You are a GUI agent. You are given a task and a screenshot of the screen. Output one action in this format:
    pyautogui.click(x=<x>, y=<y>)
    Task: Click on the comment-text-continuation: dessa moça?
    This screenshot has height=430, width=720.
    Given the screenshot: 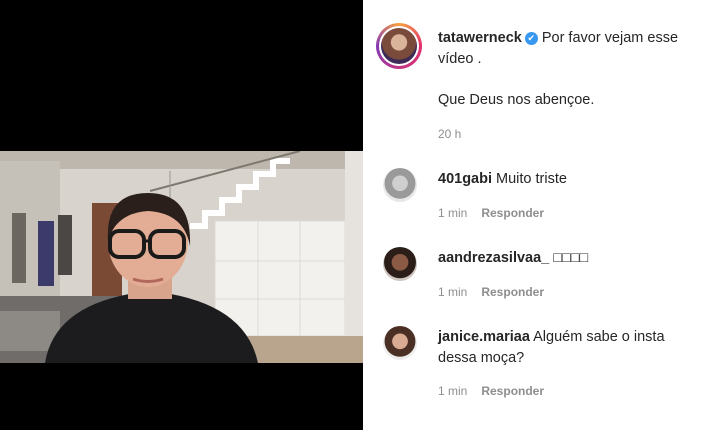 What is the action you would take?
    pyautogui.click(x=481, y=358)
    